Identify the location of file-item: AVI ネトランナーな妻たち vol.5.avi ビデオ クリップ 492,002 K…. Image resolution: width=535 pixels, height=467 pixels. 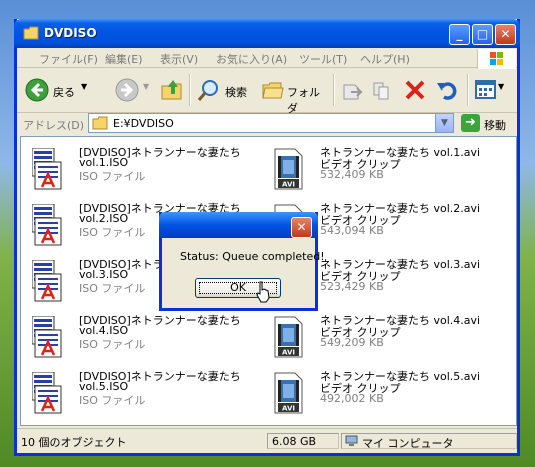
(383, 393).